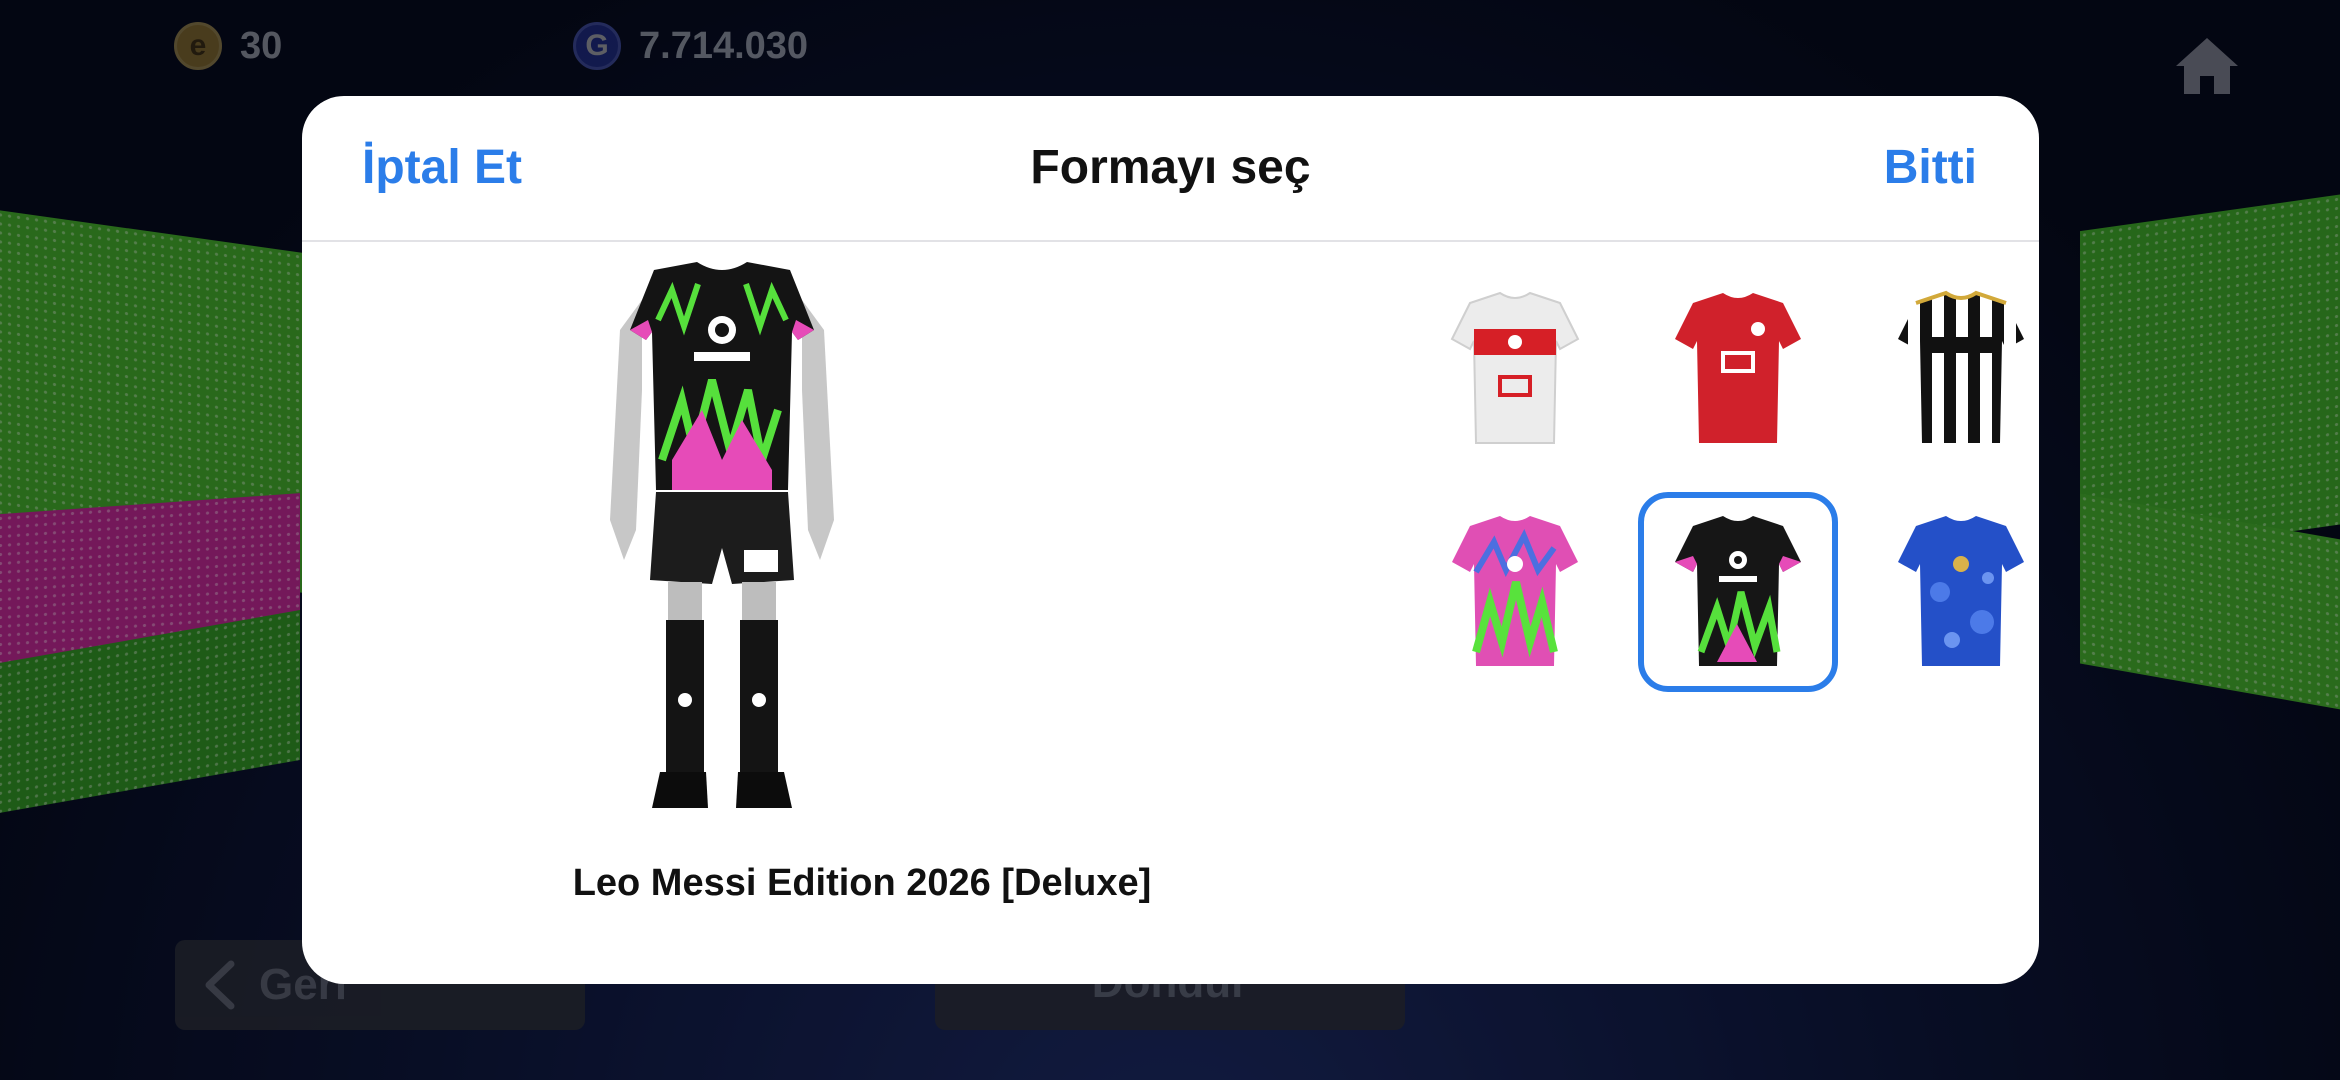 The width and height of the screenshot is (2340, 1080). I want to click on selected-kit-name: Leo Messi Edition 2026 [Deluxe], so click(862, 883).